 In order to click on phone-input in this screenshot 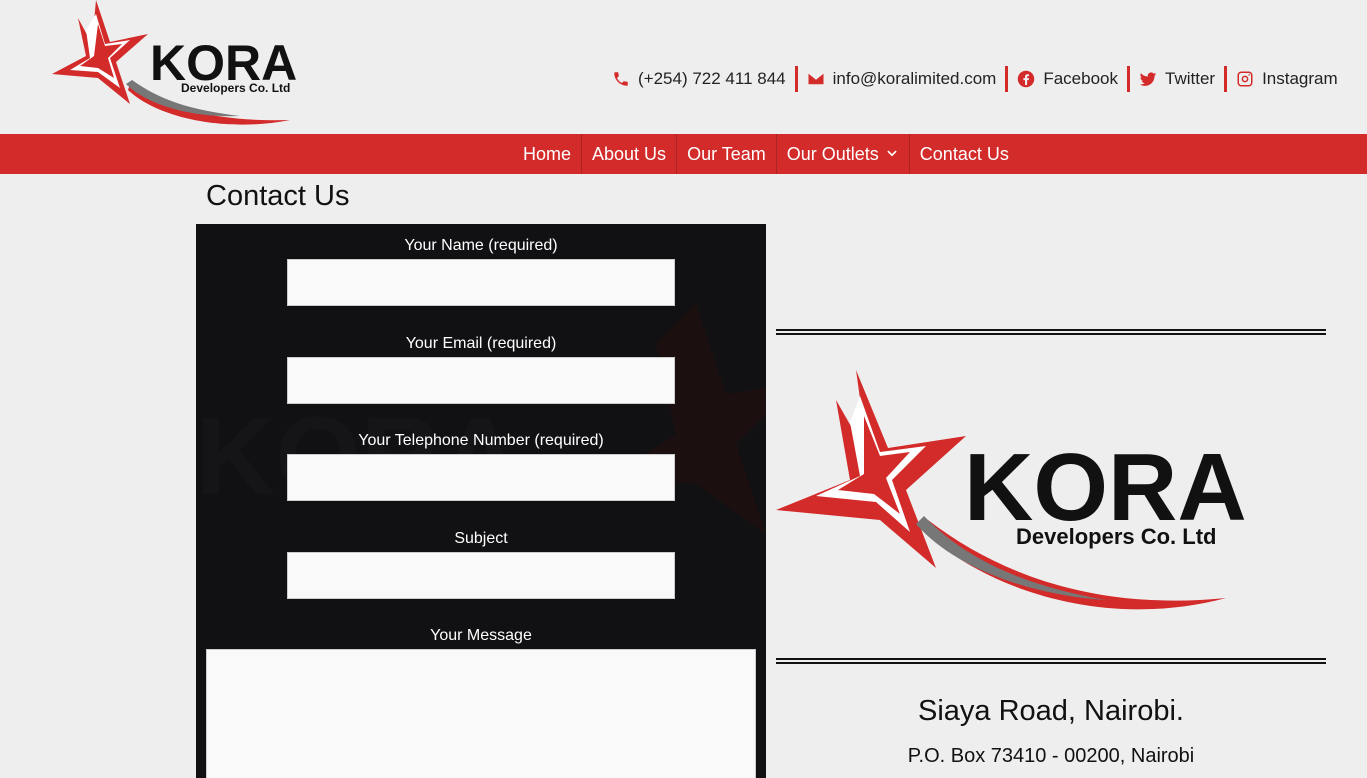, I will do `click(481, 477)`.